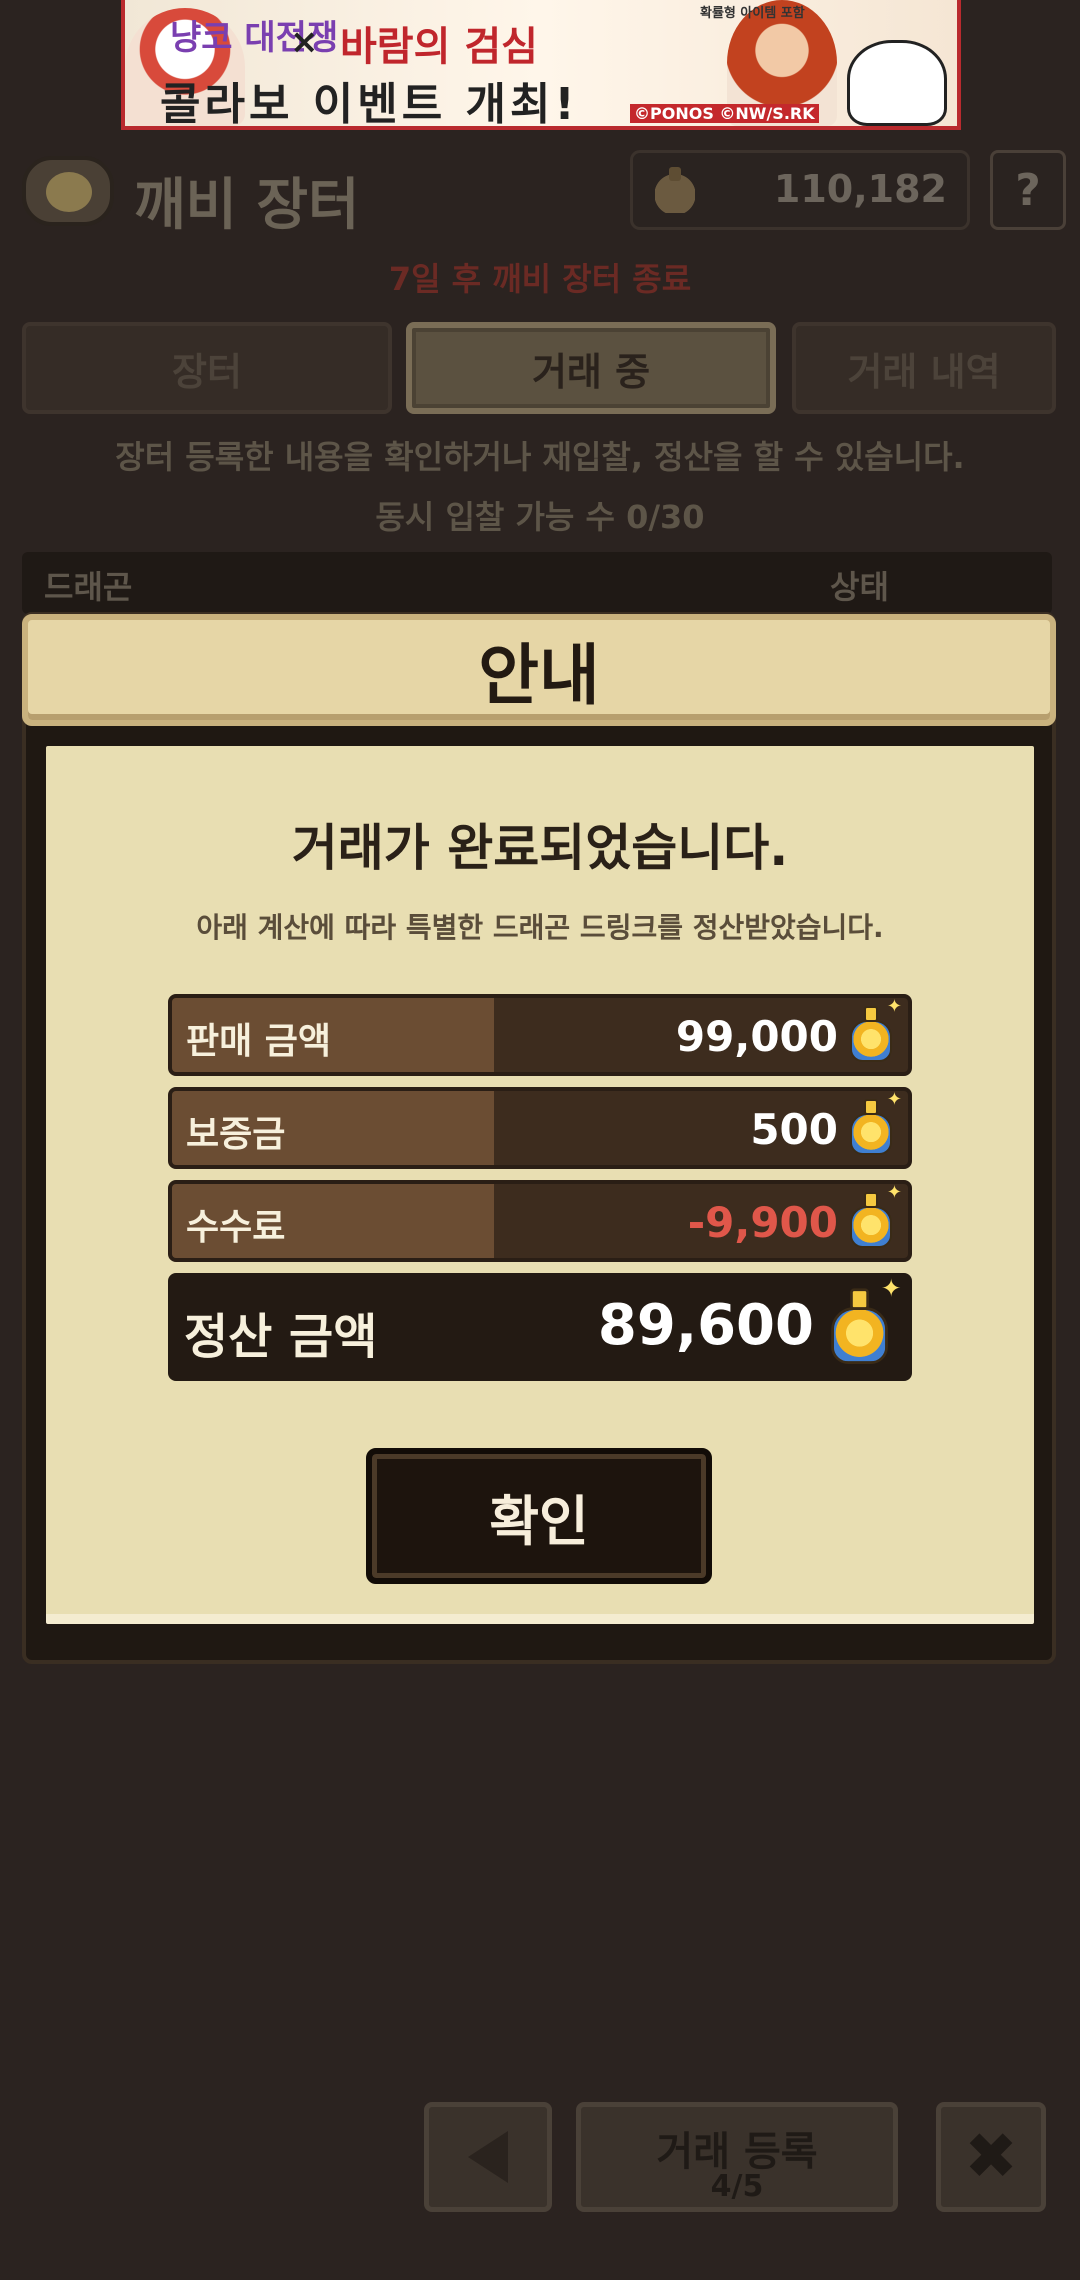 The width and height of the screenshot is (1080, 2280). I want to click on fee-row: 수수료 -9,900 ✦, so click(540, 1221).